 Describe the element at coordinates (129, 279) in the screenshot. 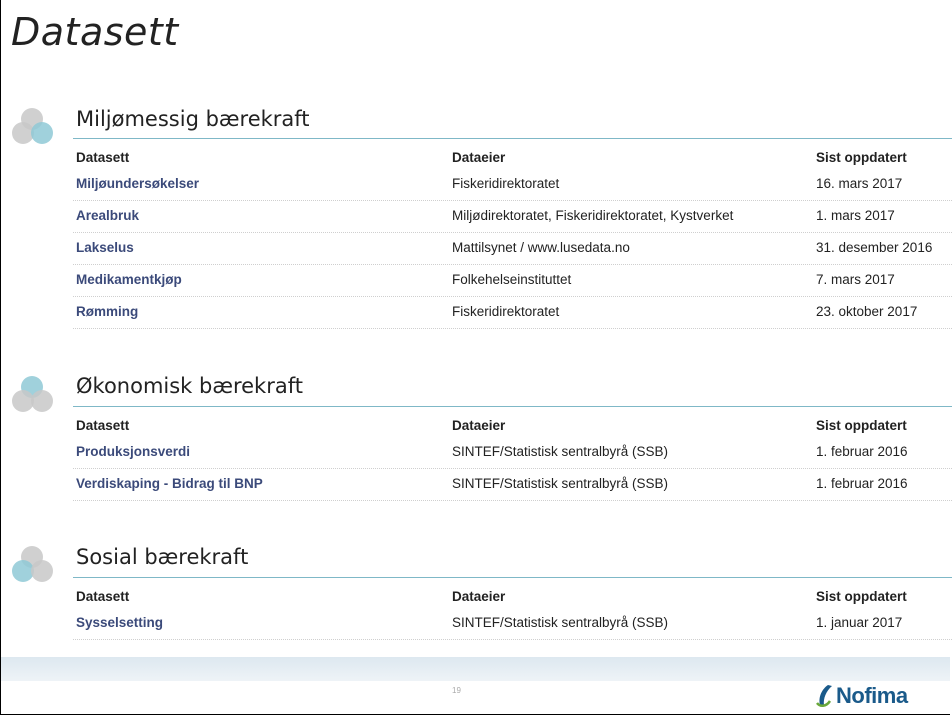

I see `dataset-link: Medikamentkjøp` at that location.